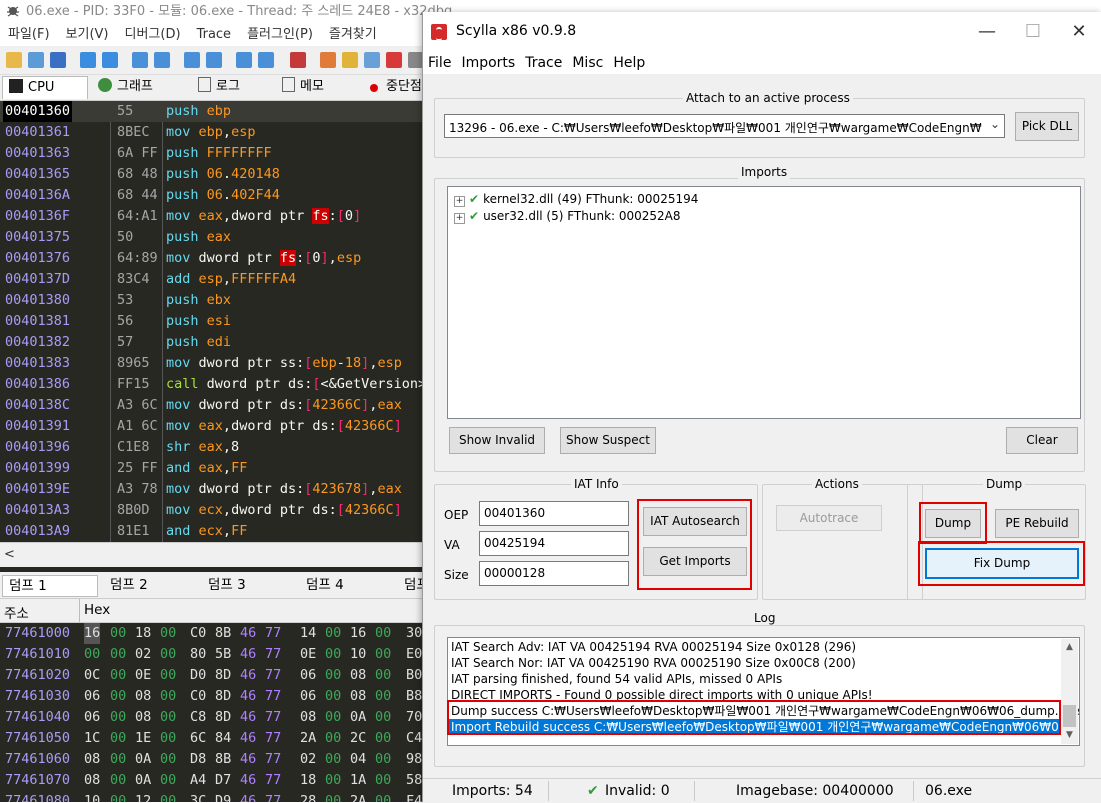 This screenshot has height=803, width=1101. Describe the element at coordinates (211, 531) in the screenshot. I see `disasm-row: 004013A9 81E1 and ecx,FF` at that location.